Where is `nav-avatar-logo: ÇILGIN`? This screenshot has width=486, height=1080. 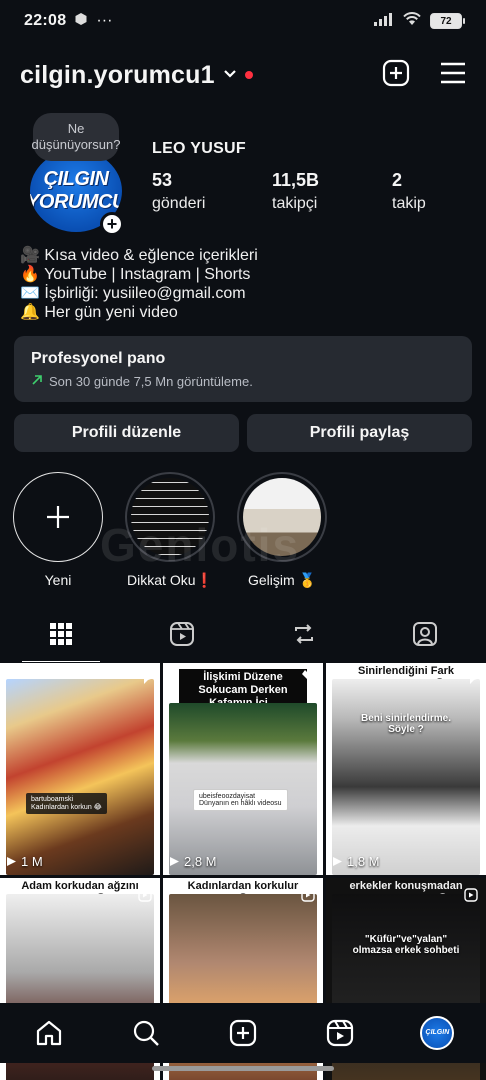
nav-avatar-logo: ÇILGIN is located at coordinates (437, 1032).